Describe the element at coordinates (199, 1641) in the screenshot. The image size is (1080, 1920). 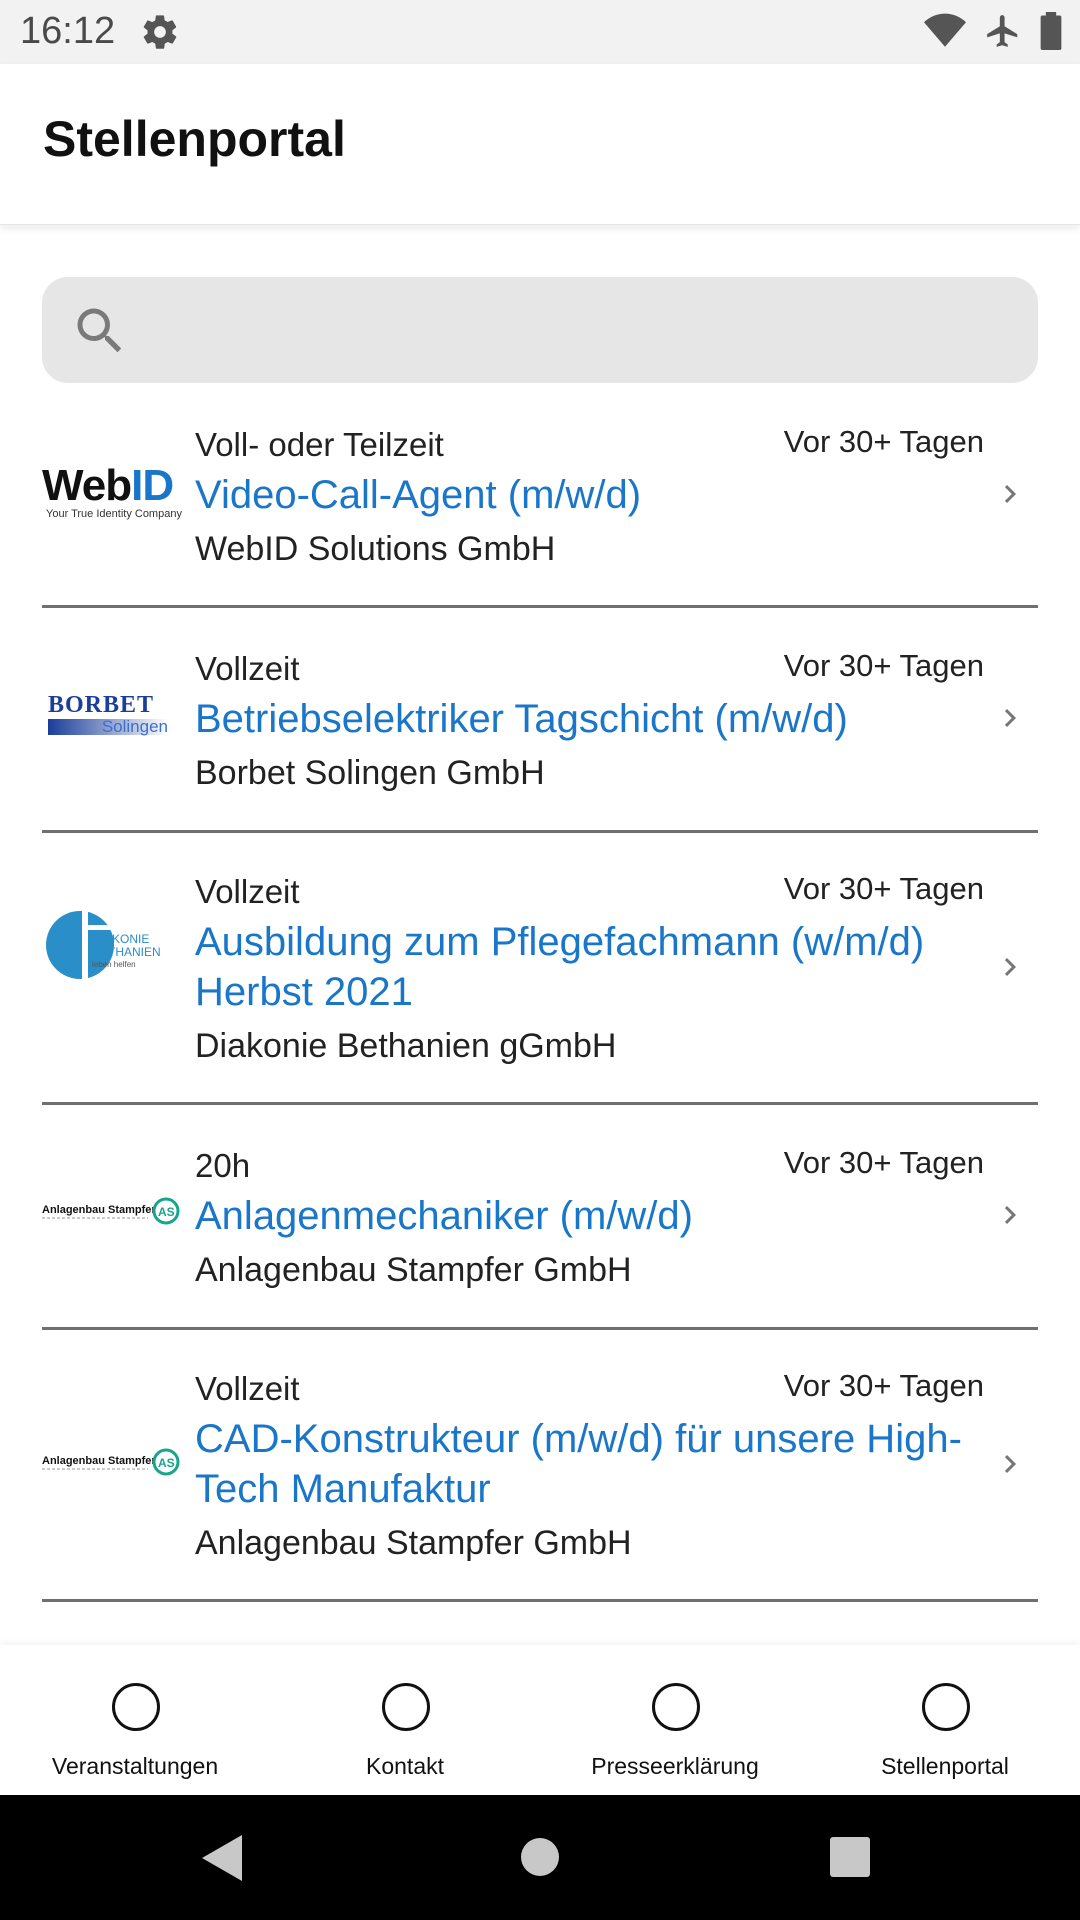
I see `job-type-partial` at that location.